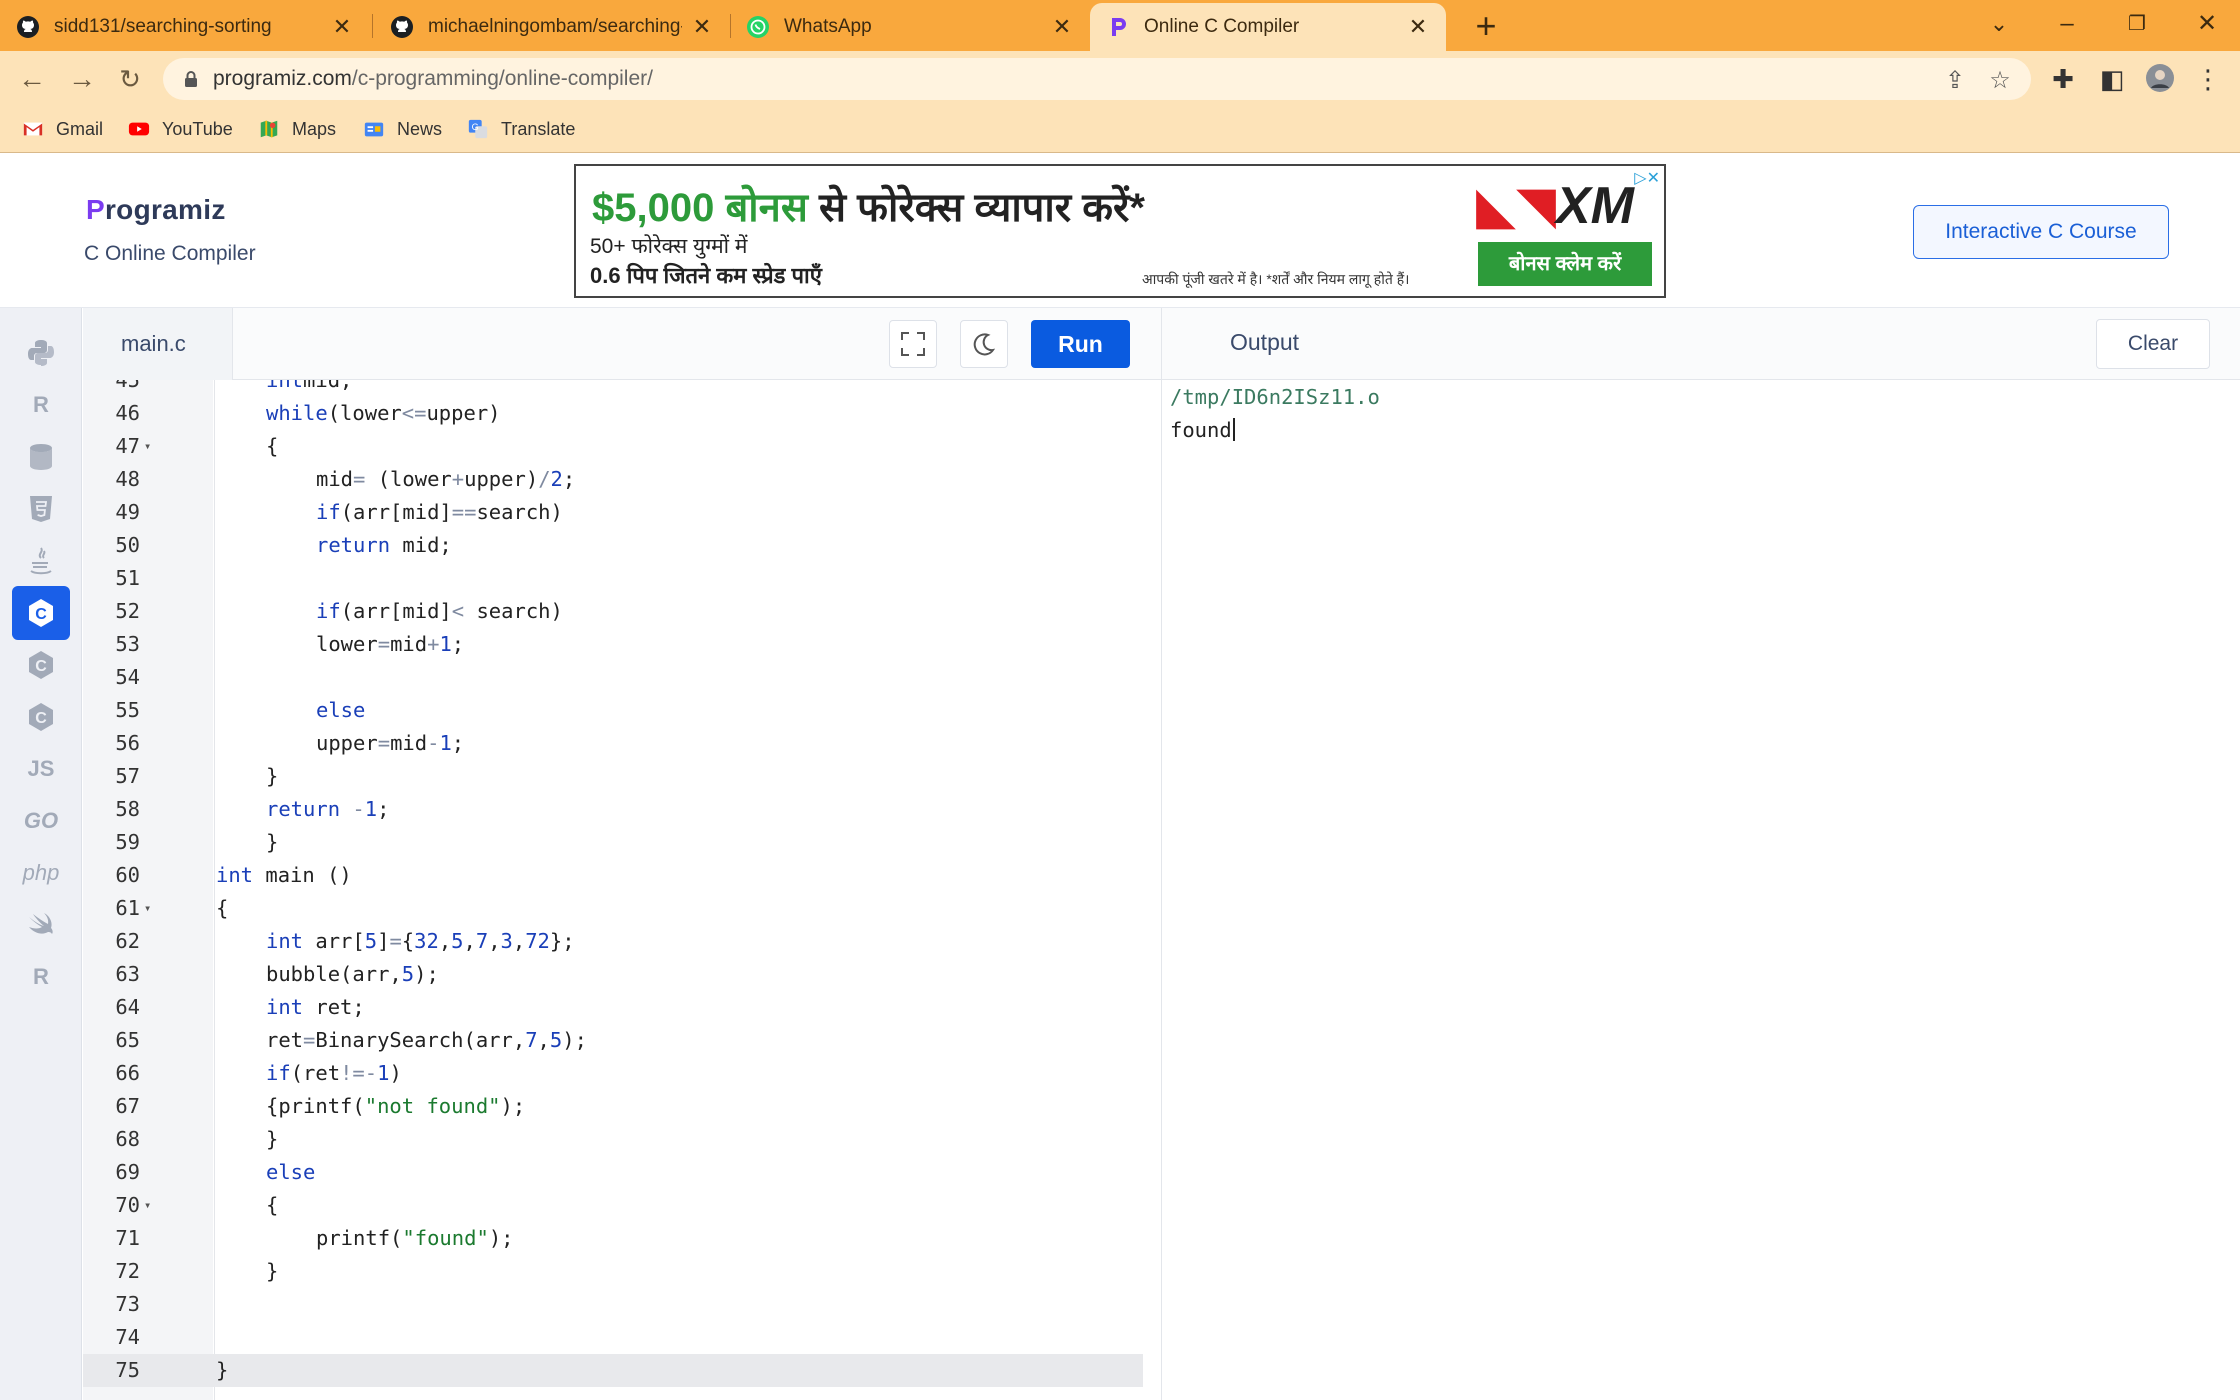 This screenshot has height=1400, width=2240. Describe the element at coordinates (613, 1172) in the screenshot. I see `code-line: 69 else` at that location.